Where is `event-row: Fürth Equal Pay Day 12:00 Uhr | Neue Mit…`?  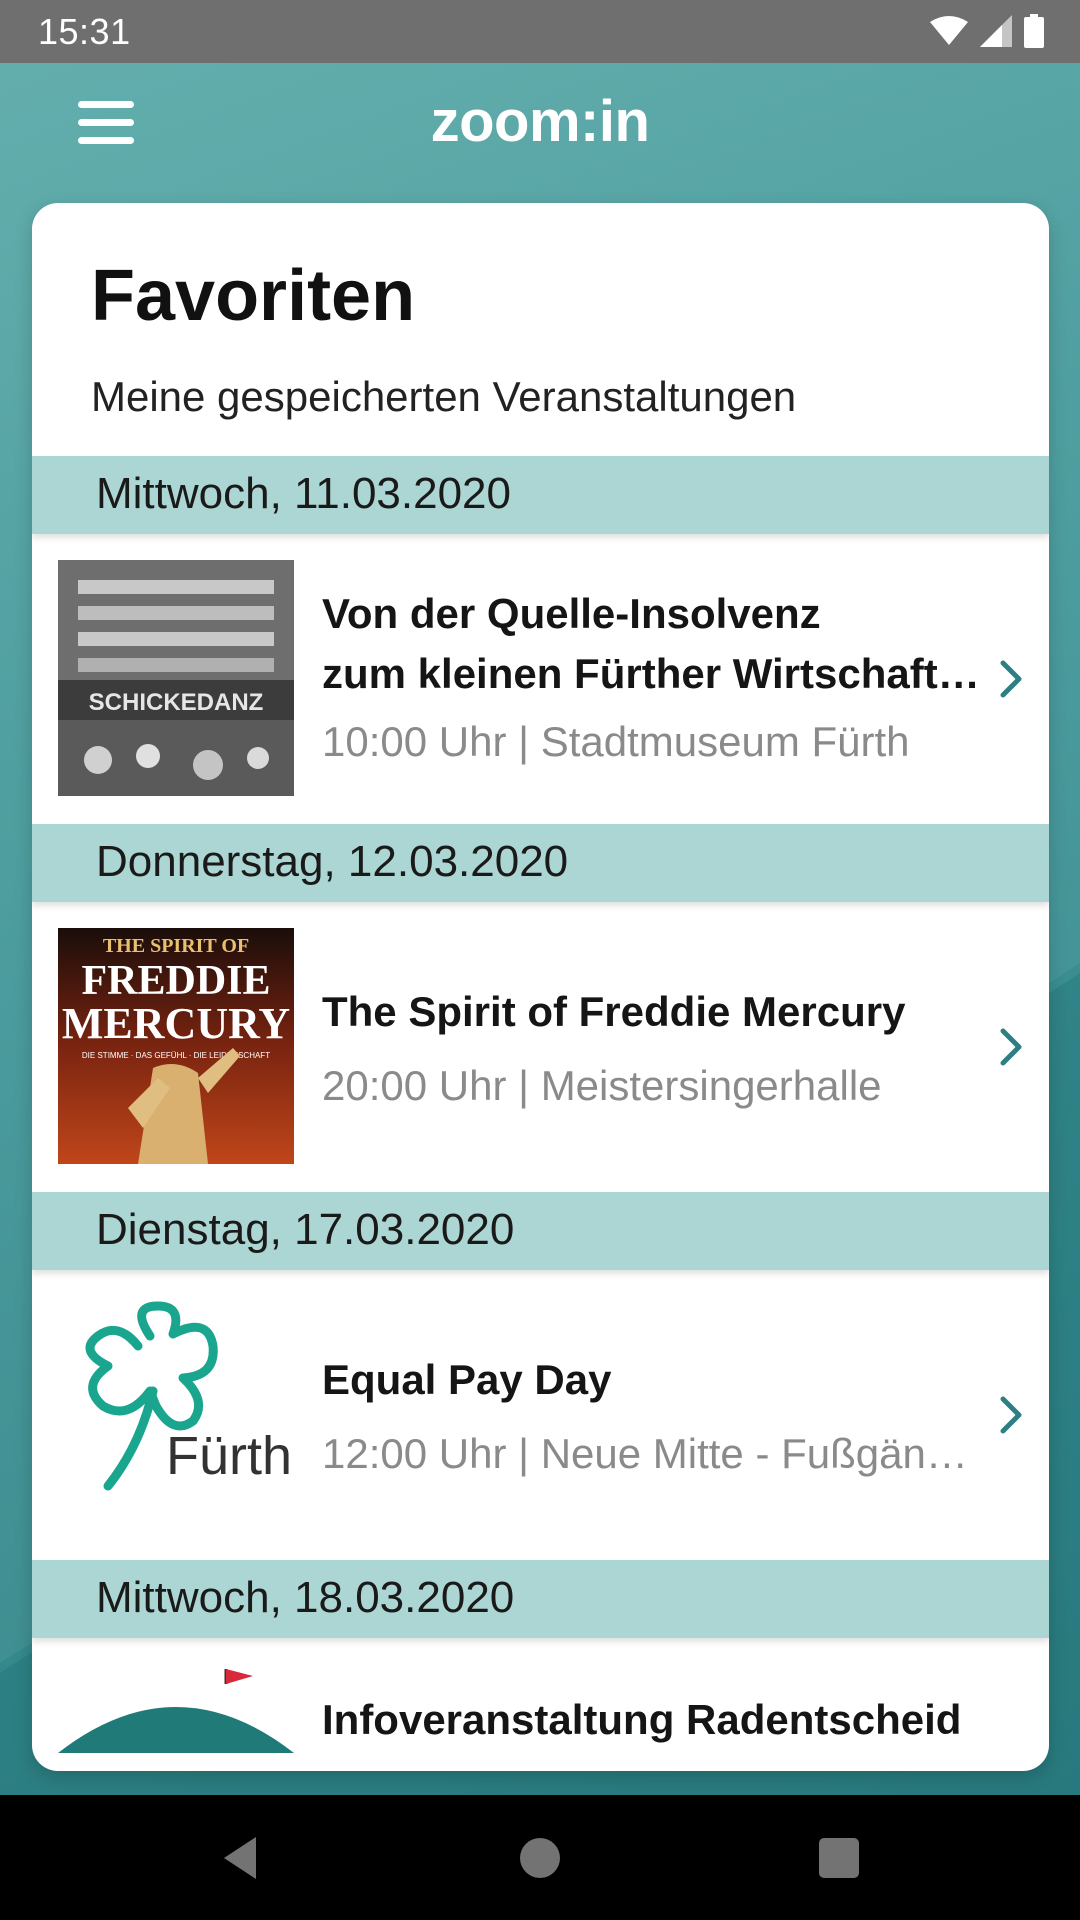 event-row: Fürth Equal Pay Day 12:00 Uhr | Neue Mit… is located at coordinates (540, 1415).